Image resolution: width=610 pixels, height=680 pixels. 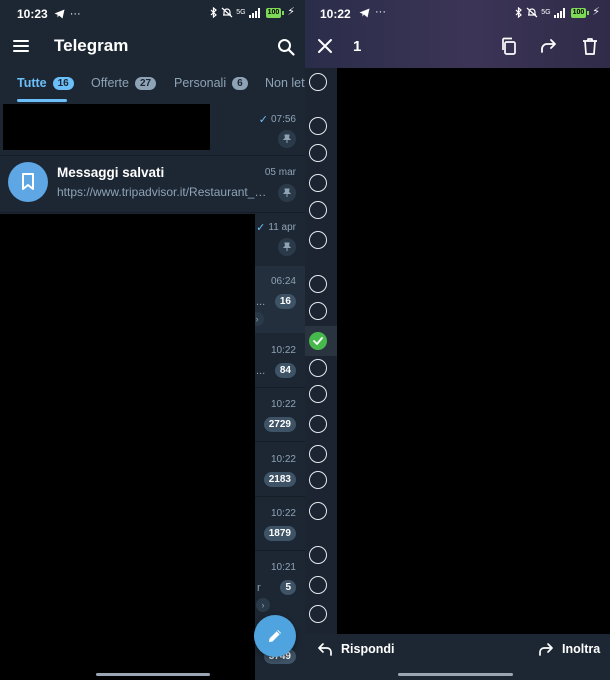 What do you see at coordinates (42, 100) in the screenshot?
I see `active-tab-indicator` at bounding box center [42, 100].